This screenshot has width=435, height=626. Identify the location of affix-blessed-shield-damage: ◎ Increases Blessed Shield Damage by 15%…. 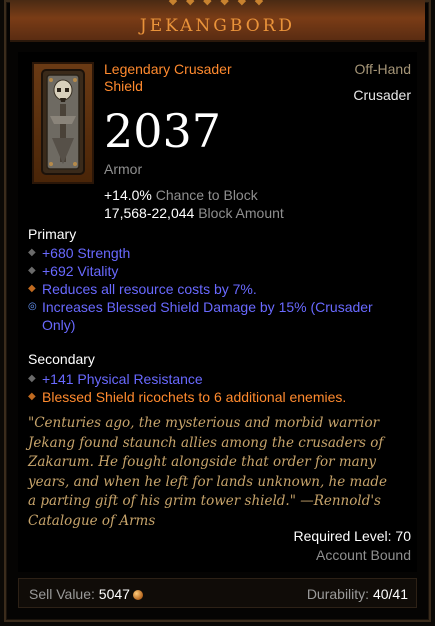
(218, 316).